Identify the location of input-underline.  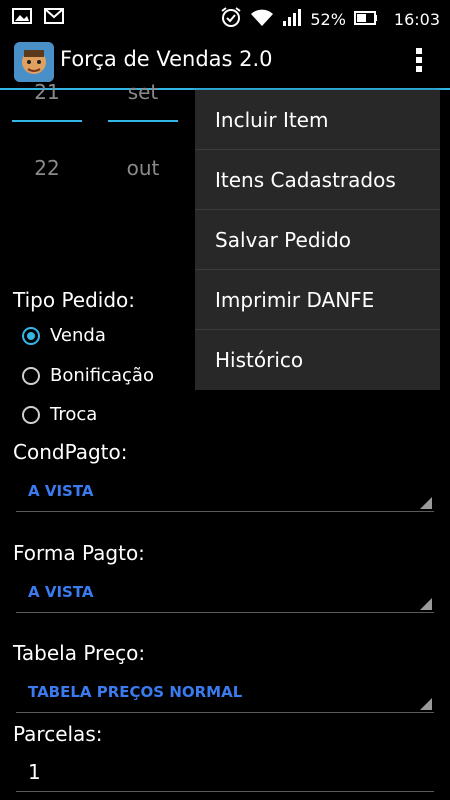
(225, 791).